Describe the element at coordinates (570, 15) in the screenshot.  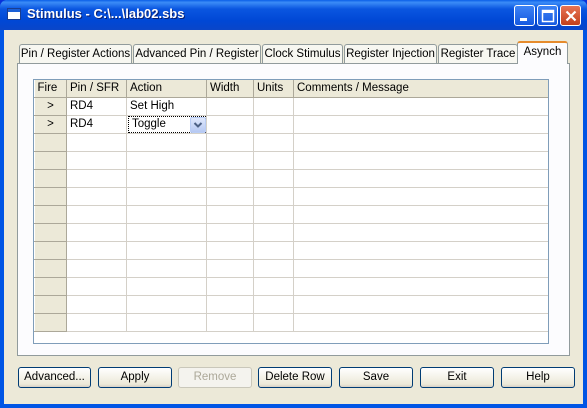
I see `close-button` at that location.